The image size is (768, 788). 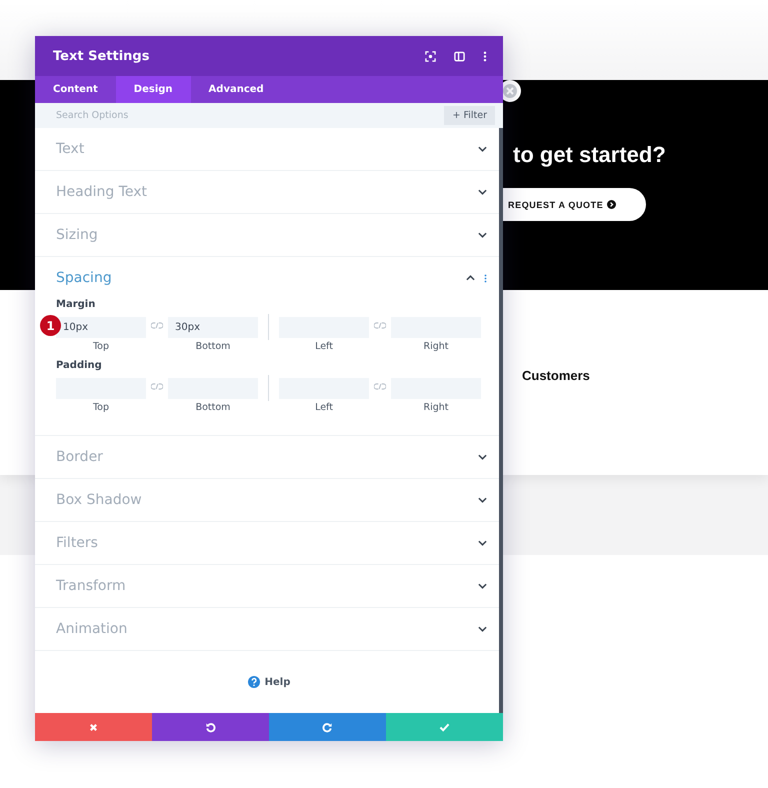 What do you see at coordinates (77, 235) in the screenshot?
I see `section-title: Sizing` at bounding box center [77, 235].